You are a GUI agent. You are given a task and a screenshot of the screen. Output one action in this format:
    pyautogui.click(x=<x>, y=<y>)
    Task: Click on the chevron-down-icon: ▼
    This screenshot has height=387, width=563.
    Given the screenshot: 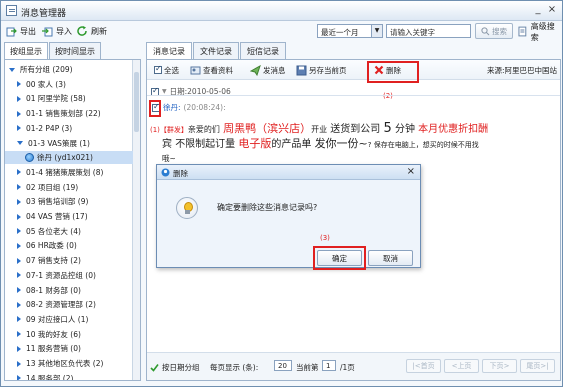 What is the action you would take?
    pyautogui.click(x=376, y=31)
    